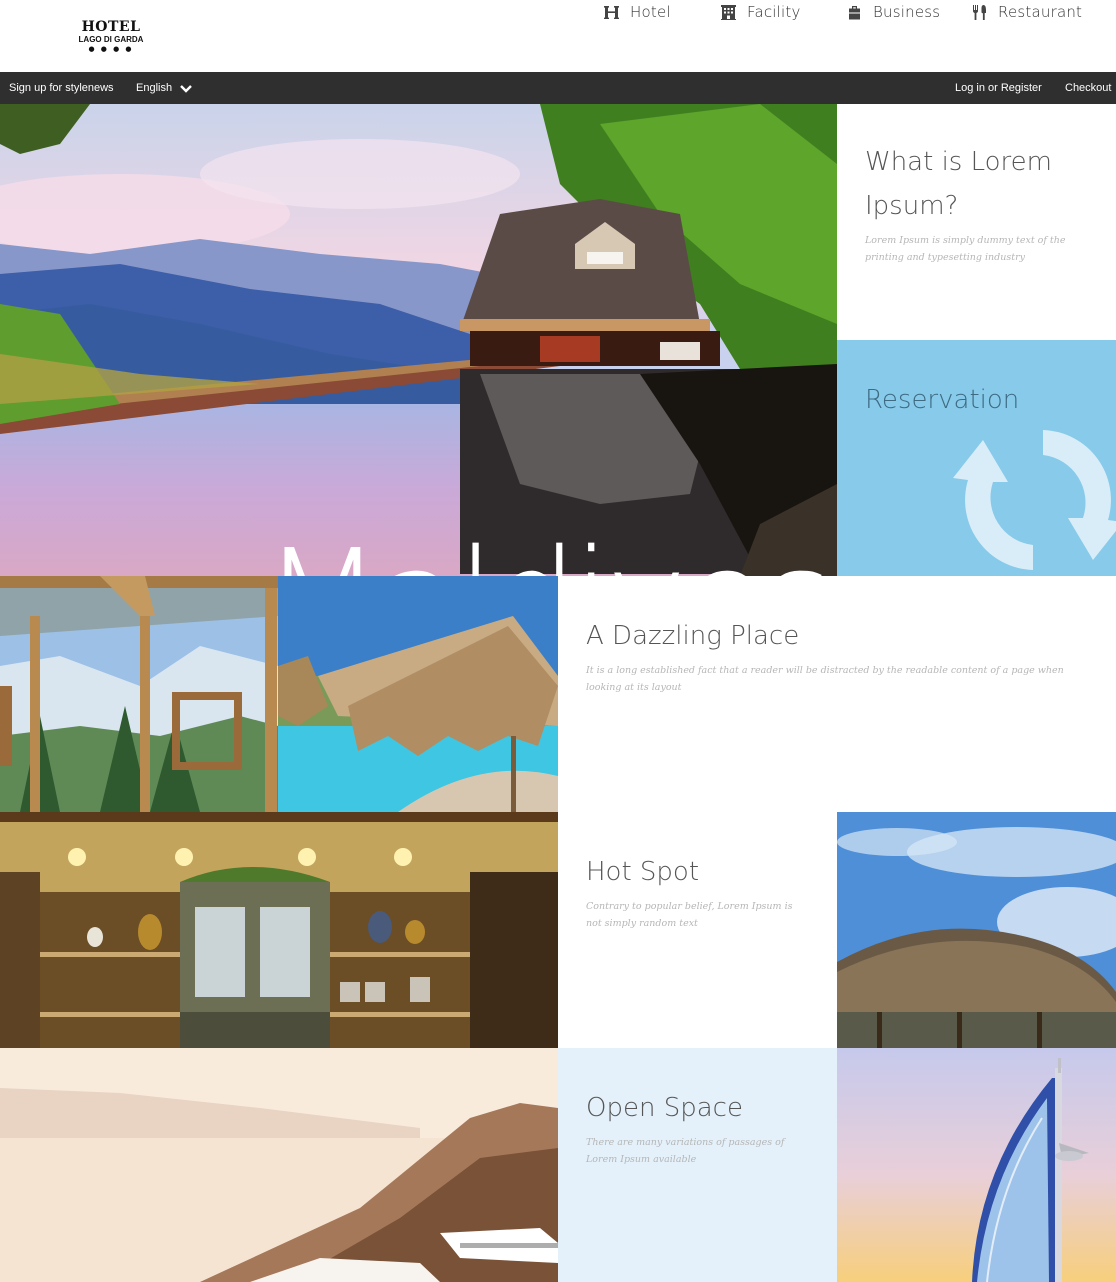 The image size is (1116, 1282). I want to click on image-pool-umbrella, so click(418, 694).